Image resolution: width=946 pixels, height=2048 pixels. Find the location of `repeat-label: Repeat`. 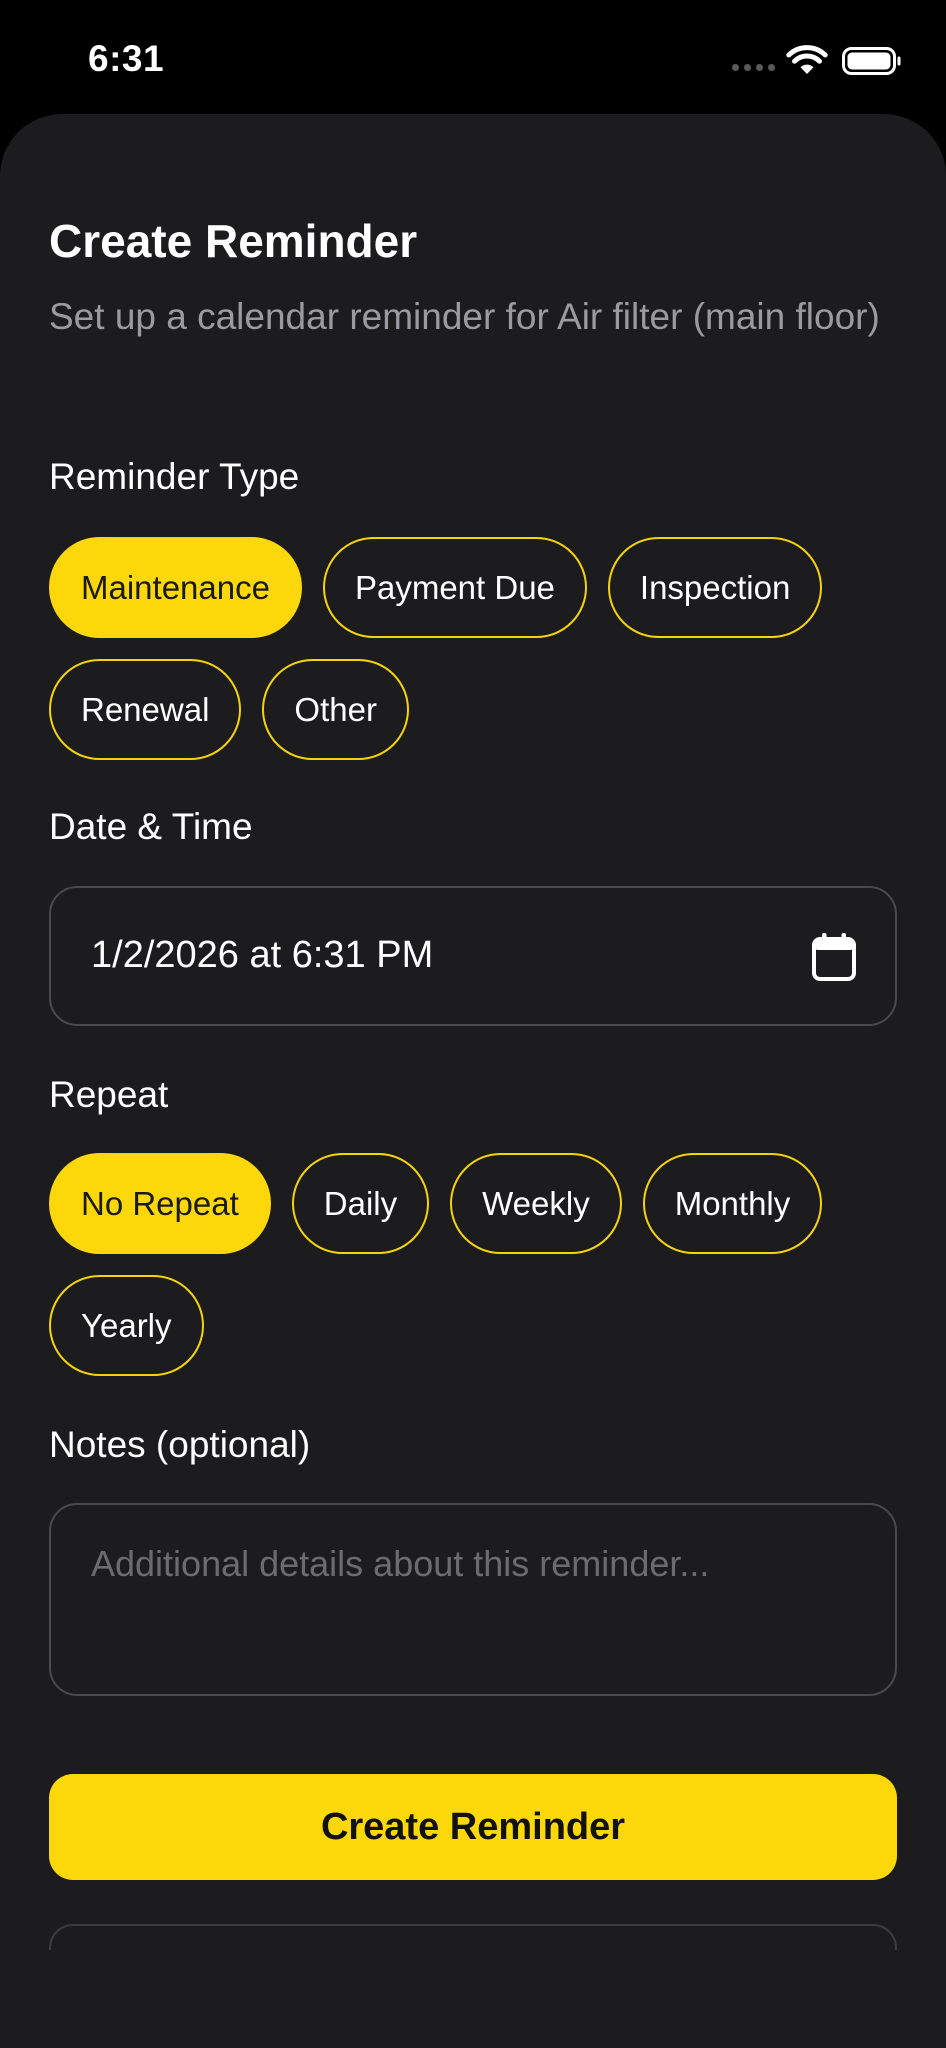

repeat-label: Repeat is located at coordinates (109, 1094).